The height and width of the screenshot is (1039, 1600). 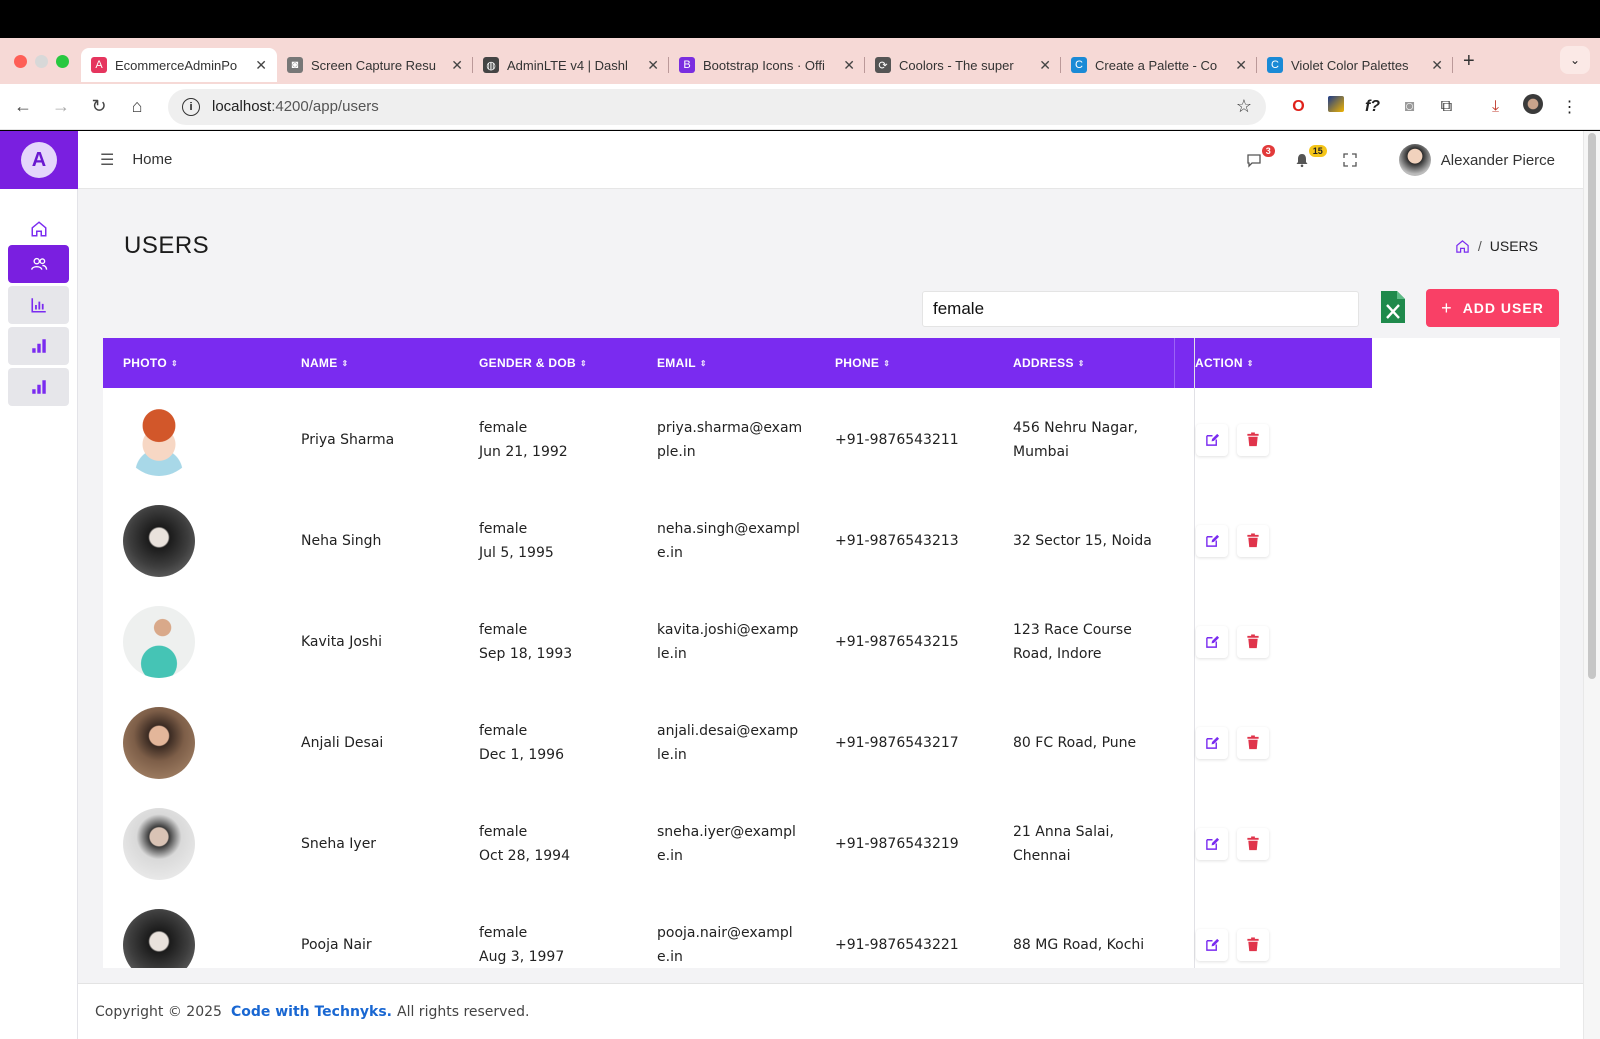 I want to click on browser-tab: ◙ Screen Capture Resu ✕, so click(x=375, y=65).